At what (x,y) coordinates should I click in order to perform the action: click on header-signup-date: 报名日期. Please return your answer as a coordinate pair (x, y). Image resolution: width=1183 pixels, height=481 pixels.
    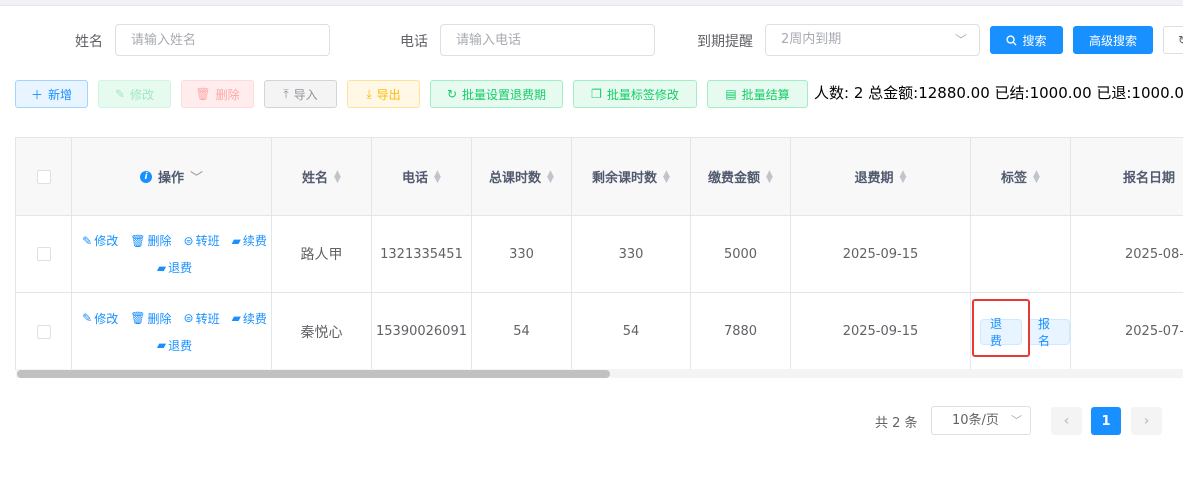
    Looking at the image, I should click on (1127, 177).